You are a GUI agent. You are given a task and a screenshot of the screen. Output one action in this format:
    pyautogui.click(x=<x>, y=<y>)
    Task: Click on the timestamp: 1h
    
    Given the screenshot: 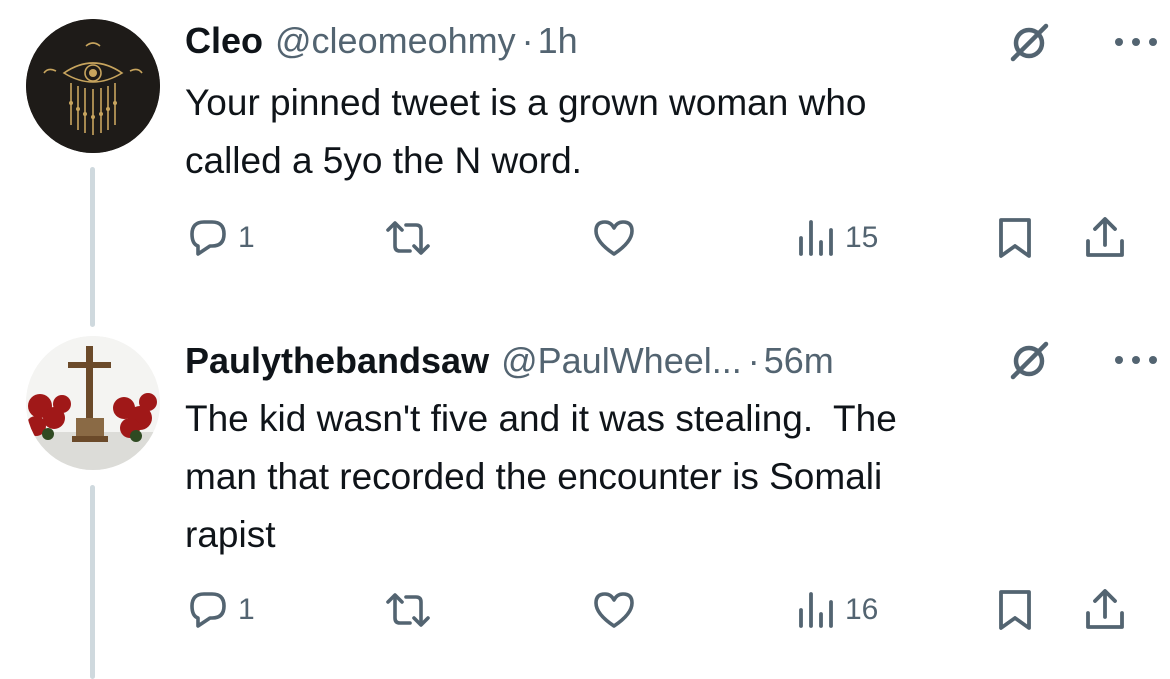 What is the action you would take?
    pyautogui.click(x=558, y=41)
    